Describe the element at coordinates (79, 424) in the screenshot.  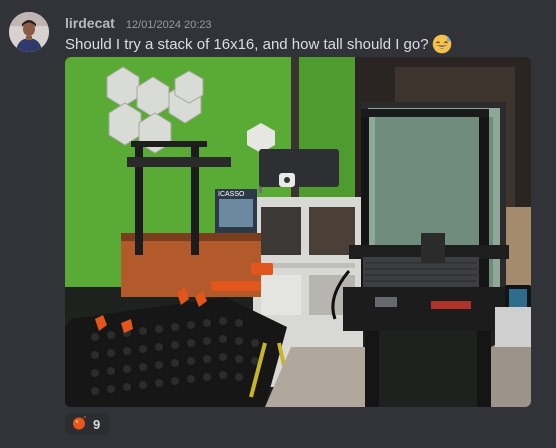
I see `orange-dot-emoji-icon` at that location.